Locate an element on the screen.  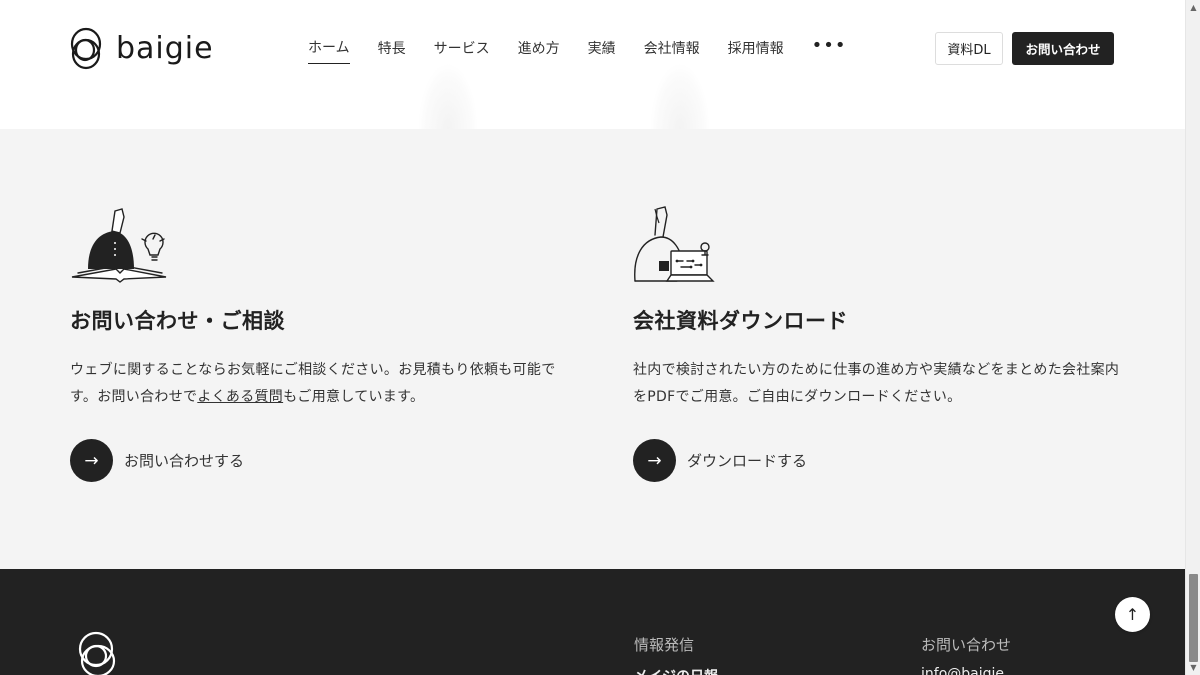
contact-desc-text-end: もご用意しています。 is located at coordinates (354, 397).